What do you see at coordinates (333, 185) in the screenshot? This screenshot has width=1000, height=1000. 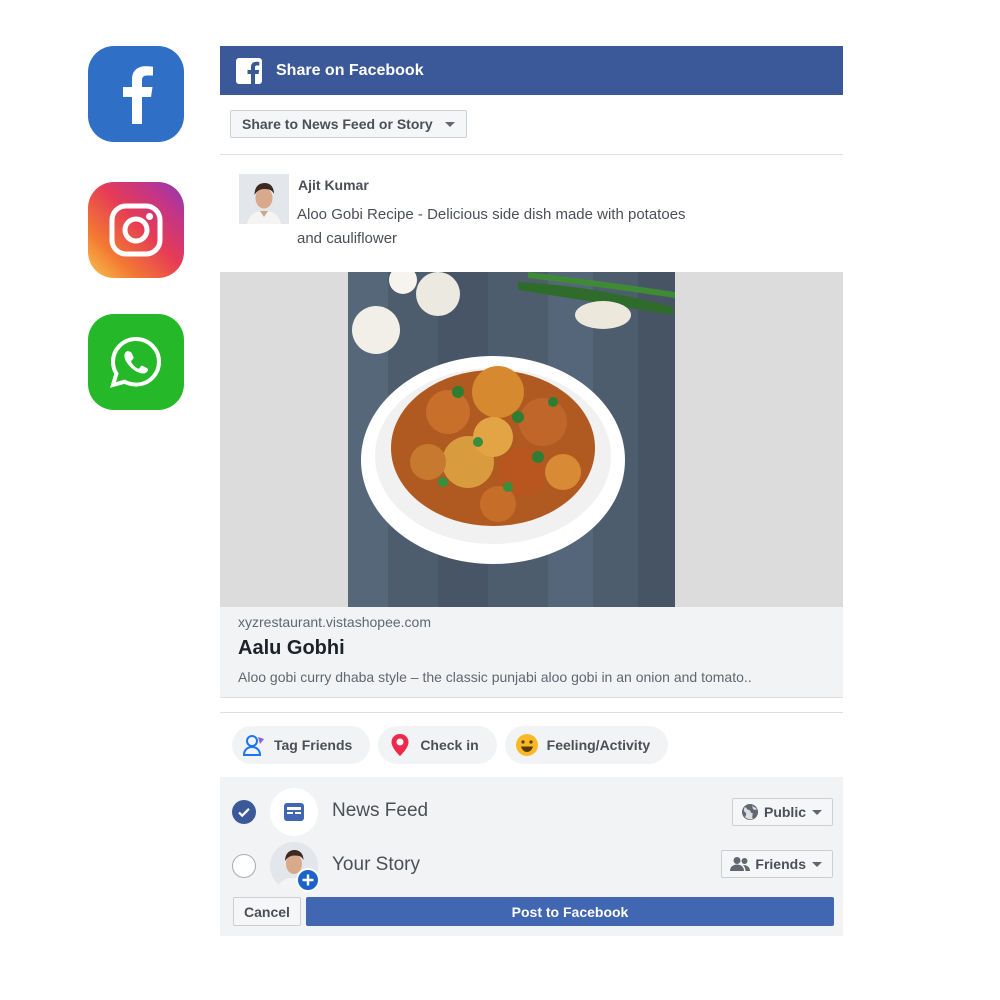 I see `author-name: Ajit Kumar` at bounding box center [333, 185].